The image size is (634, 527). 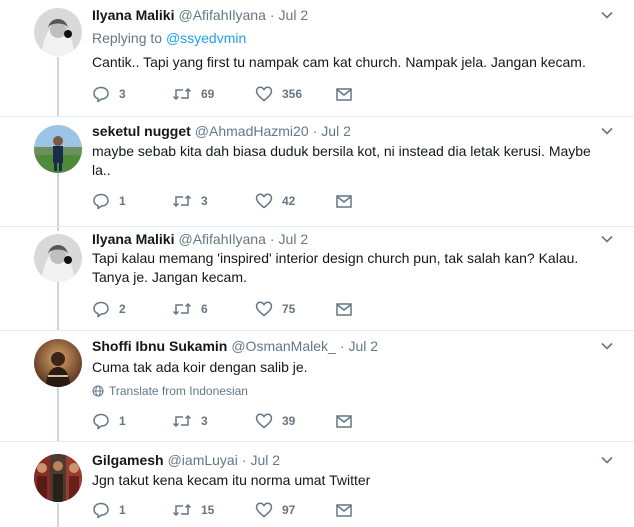 What do you see at coordinates (128, 460) in the screenshot?
I see `display-name: Gilgamesh` at bounding box center [128, 460].